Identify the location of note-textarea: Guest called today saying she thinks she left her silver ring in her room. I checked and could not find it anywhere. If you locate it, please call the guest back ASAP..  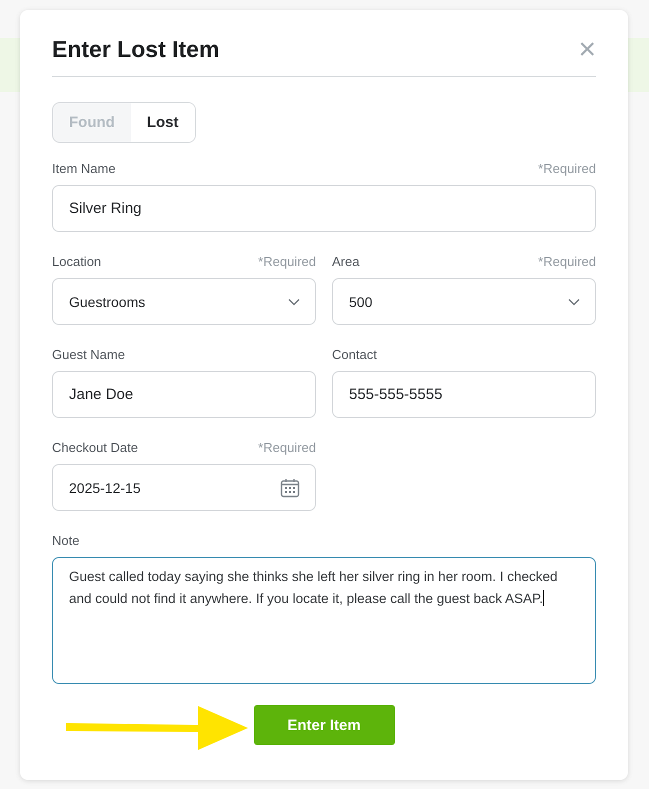
(324, 620).